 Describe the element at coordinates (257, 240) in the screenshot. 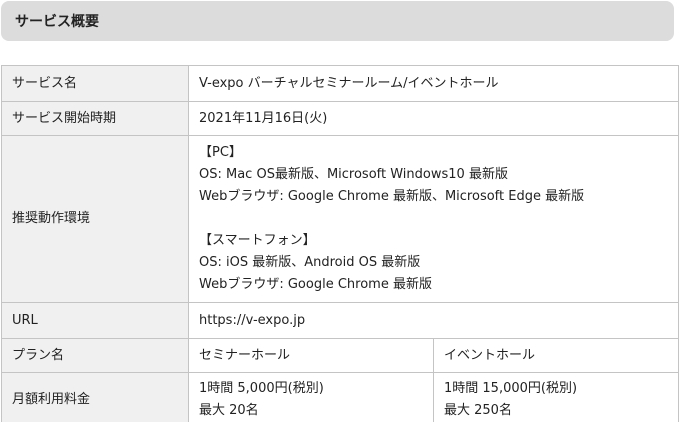

I see `smartphone-heading: 【スマートフォン】` at that location.